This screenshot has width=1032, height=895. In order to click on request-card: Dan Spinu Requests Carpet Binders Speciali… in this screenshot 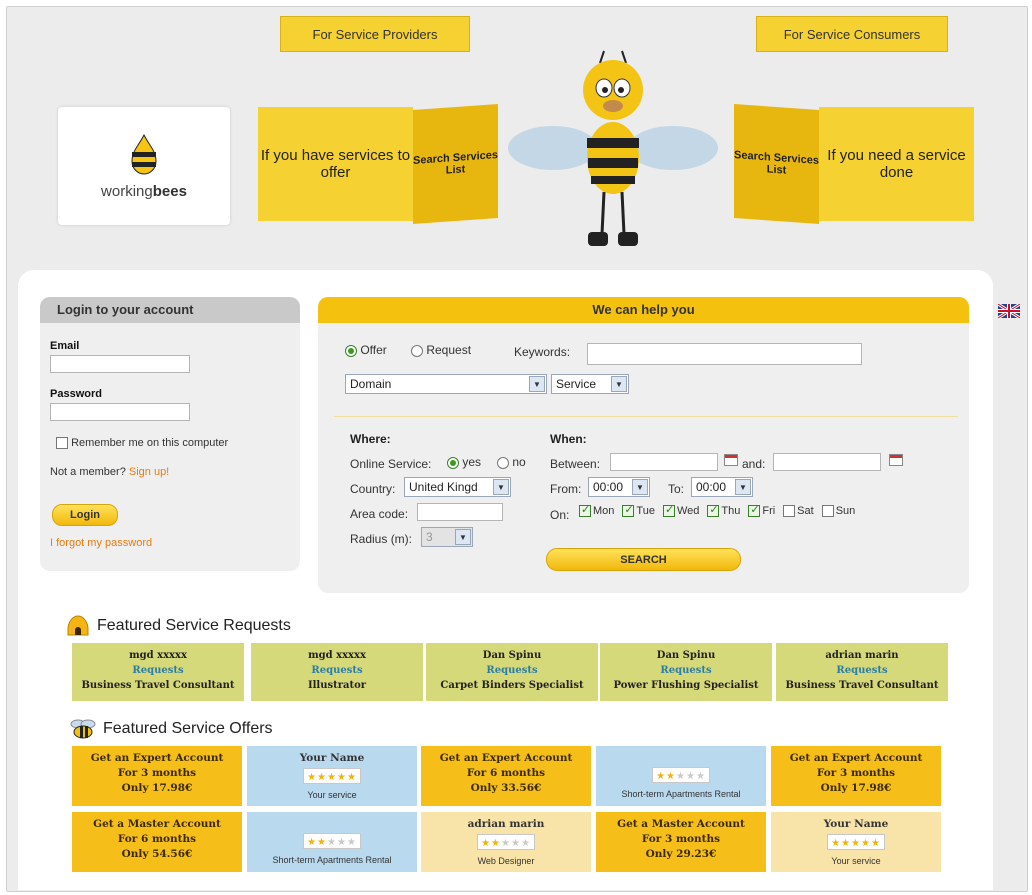, I will do `click(512, 672)`.